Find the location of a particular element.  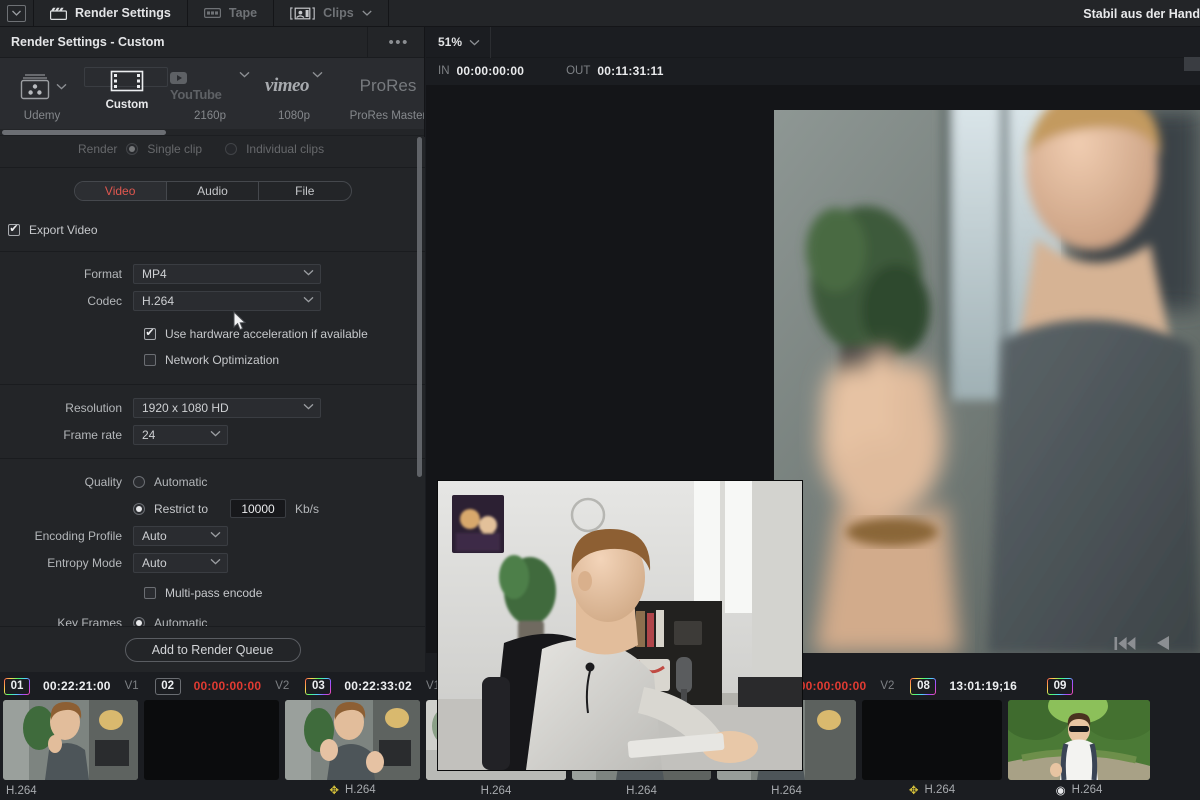

add-to-render-queue-button: Add to Render Queue is located at coordinates (212, 649).